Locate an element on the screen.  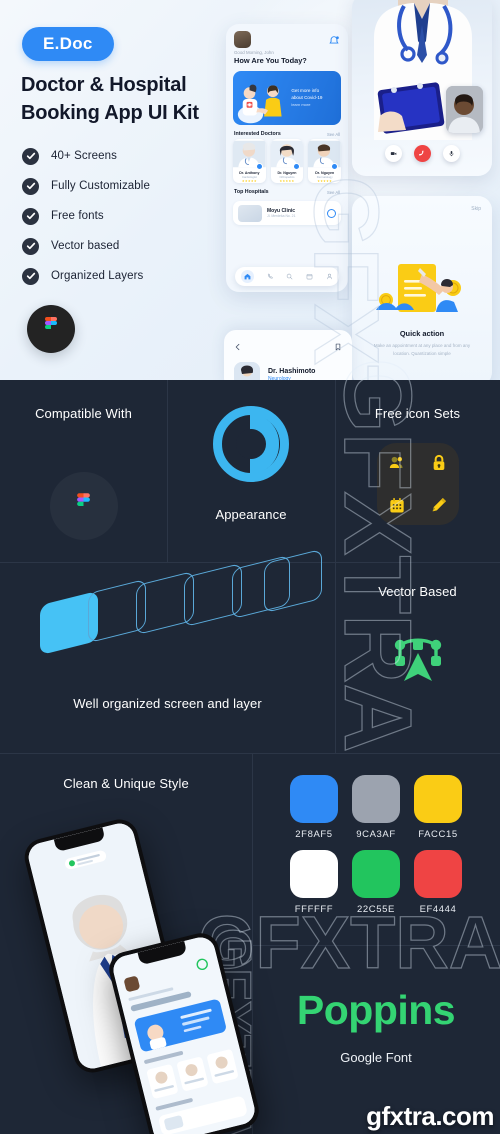
nav-profile-icon is located at coordinates (329, 276).